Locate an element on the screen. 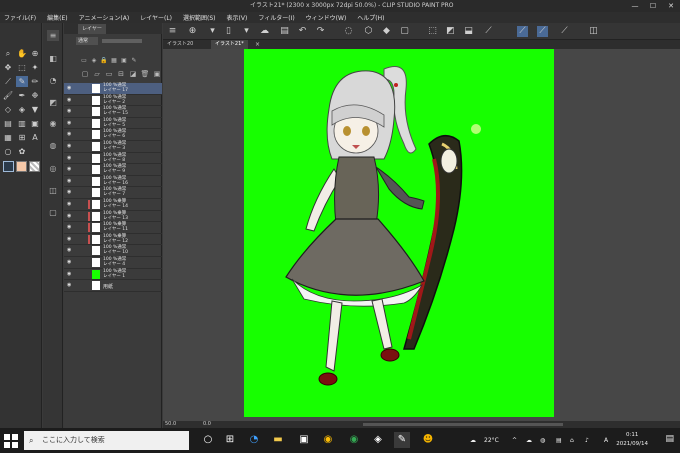 The image size is (680, 453). shape-icon: ▥ is located at coordinates (22, 123).